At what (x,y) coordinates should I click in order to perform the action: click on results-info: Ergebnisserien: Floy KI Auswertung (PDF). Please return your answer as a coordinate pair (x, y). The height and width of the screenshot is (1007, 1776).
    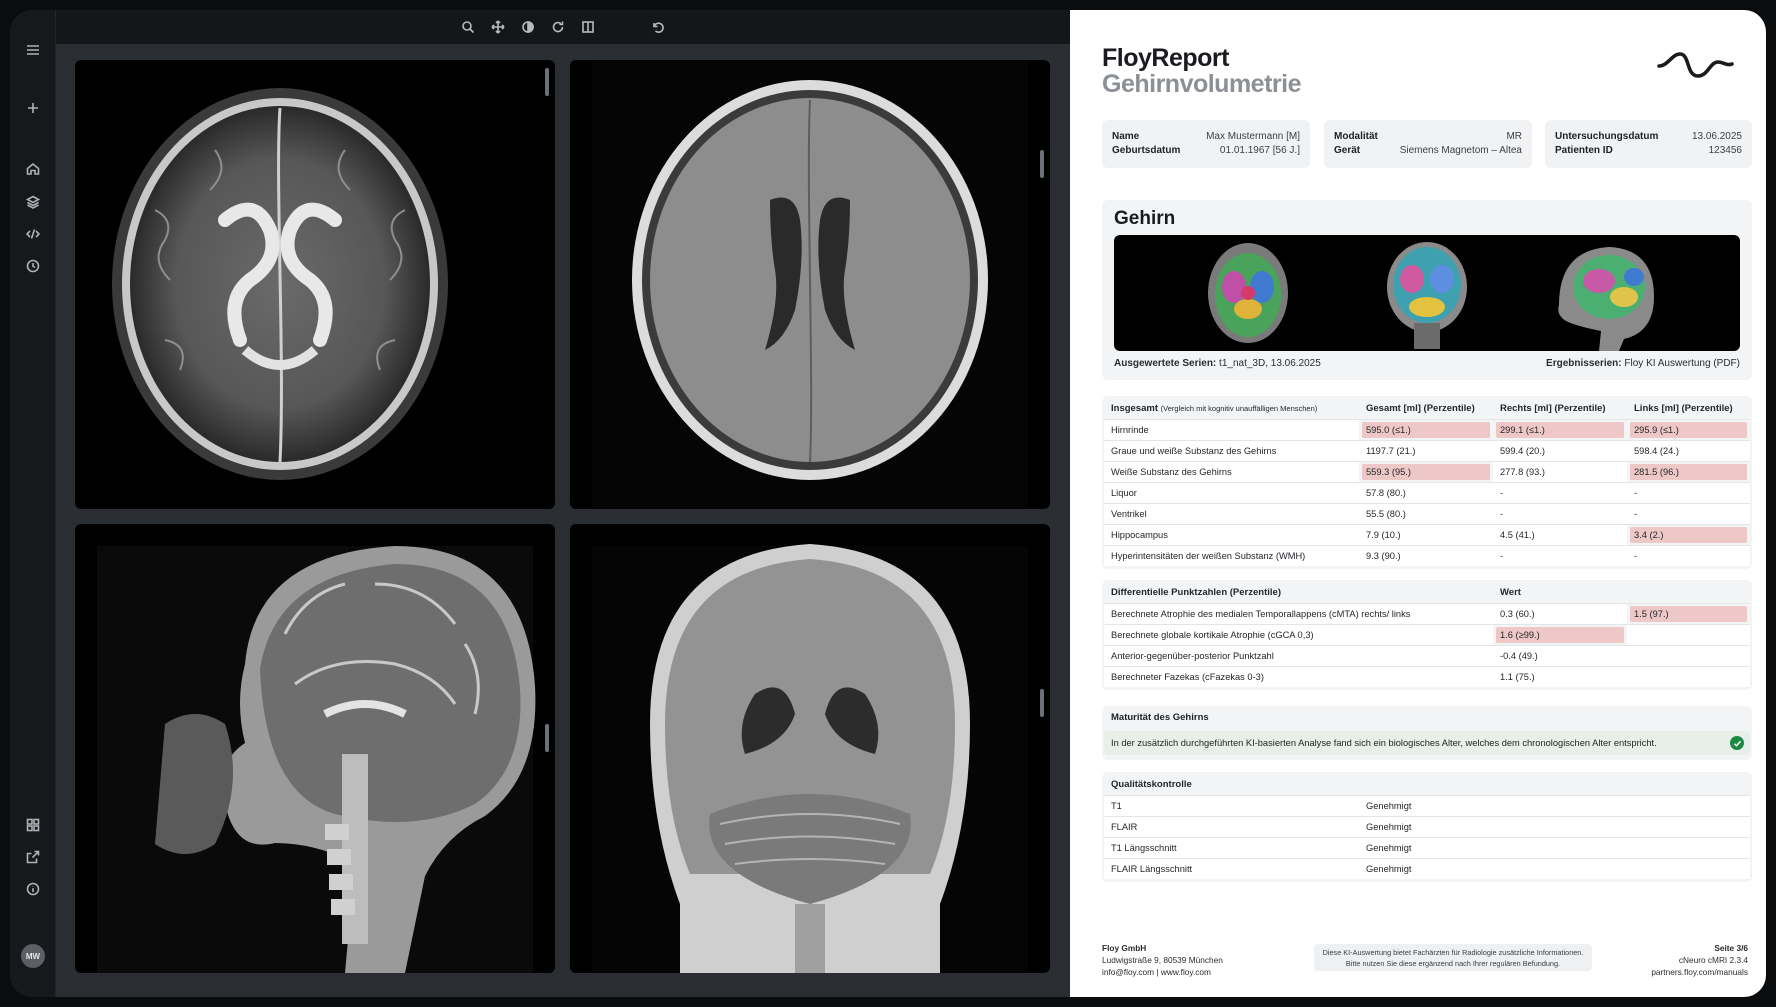
    Looking at the image, I should click on (1643, 363).